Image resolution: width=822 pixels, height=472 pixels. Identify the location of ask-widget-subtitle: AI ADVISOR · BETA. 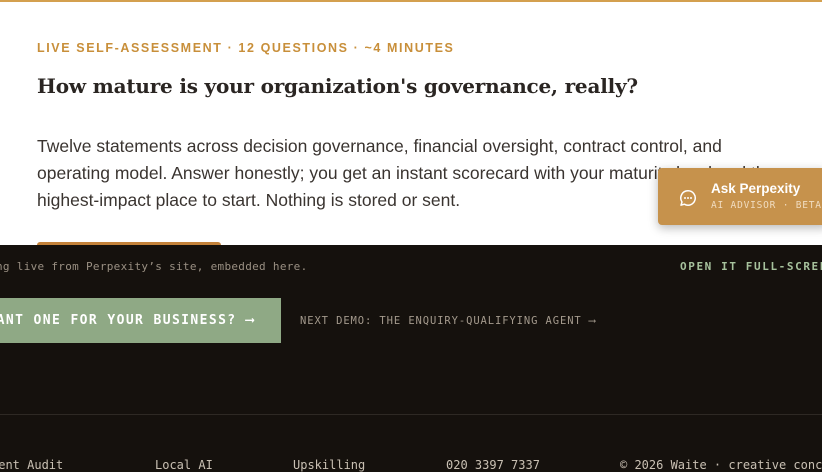
(766, 205).